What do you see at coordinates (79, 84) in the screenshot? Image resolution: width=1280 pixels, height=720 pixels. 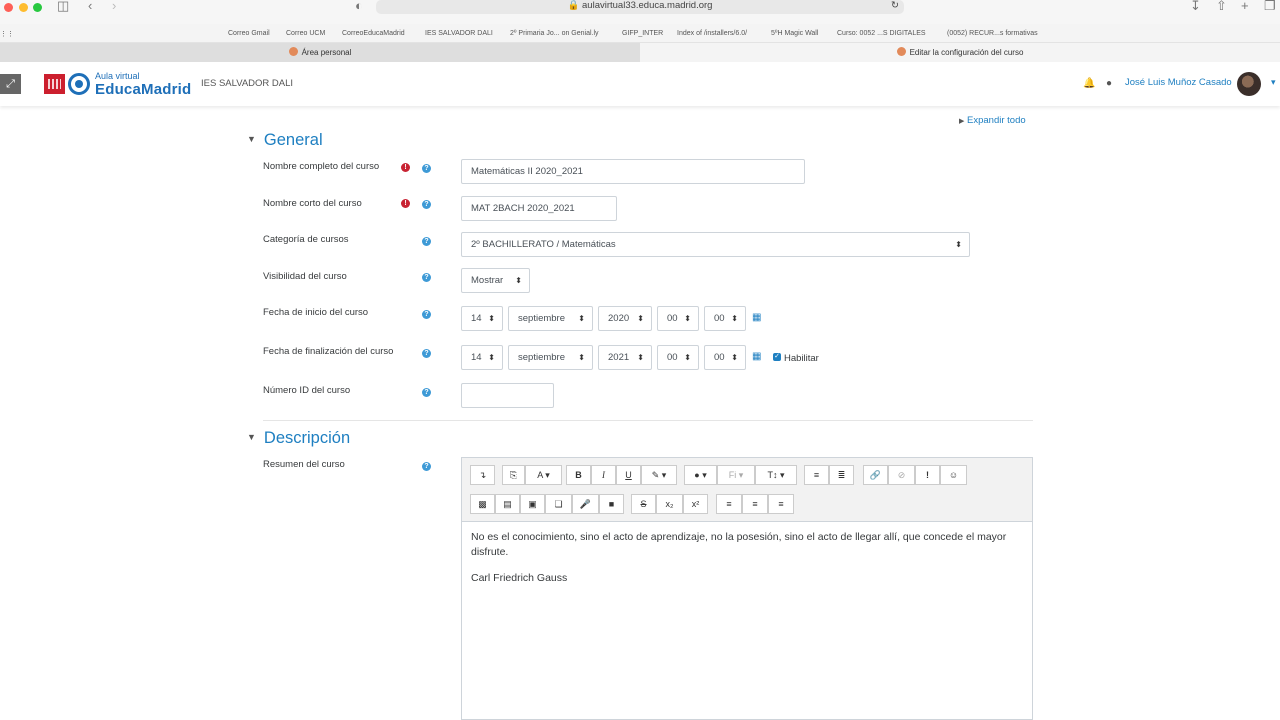 I see `educamadrid-logo-icon` at bounding box center [79, 84].